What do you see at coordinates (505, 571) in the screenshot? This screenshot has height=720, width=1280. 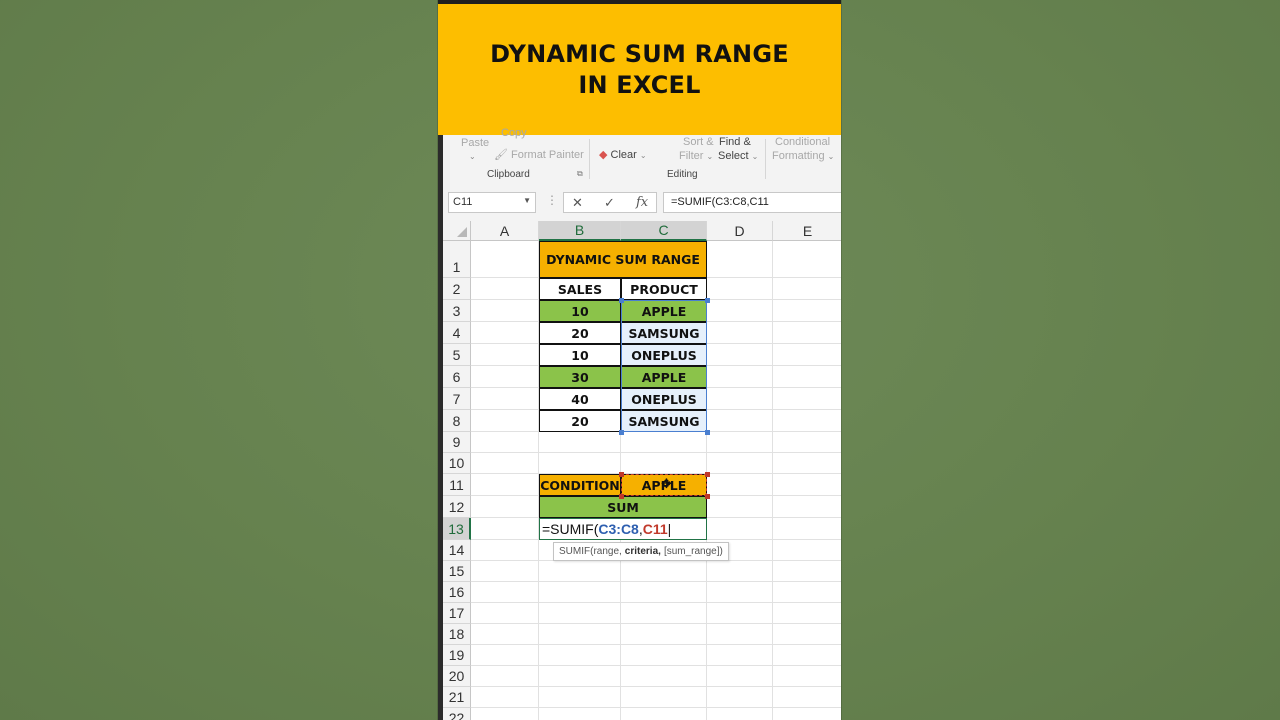 I see `cell-a15` at bounding box center [505, 571].